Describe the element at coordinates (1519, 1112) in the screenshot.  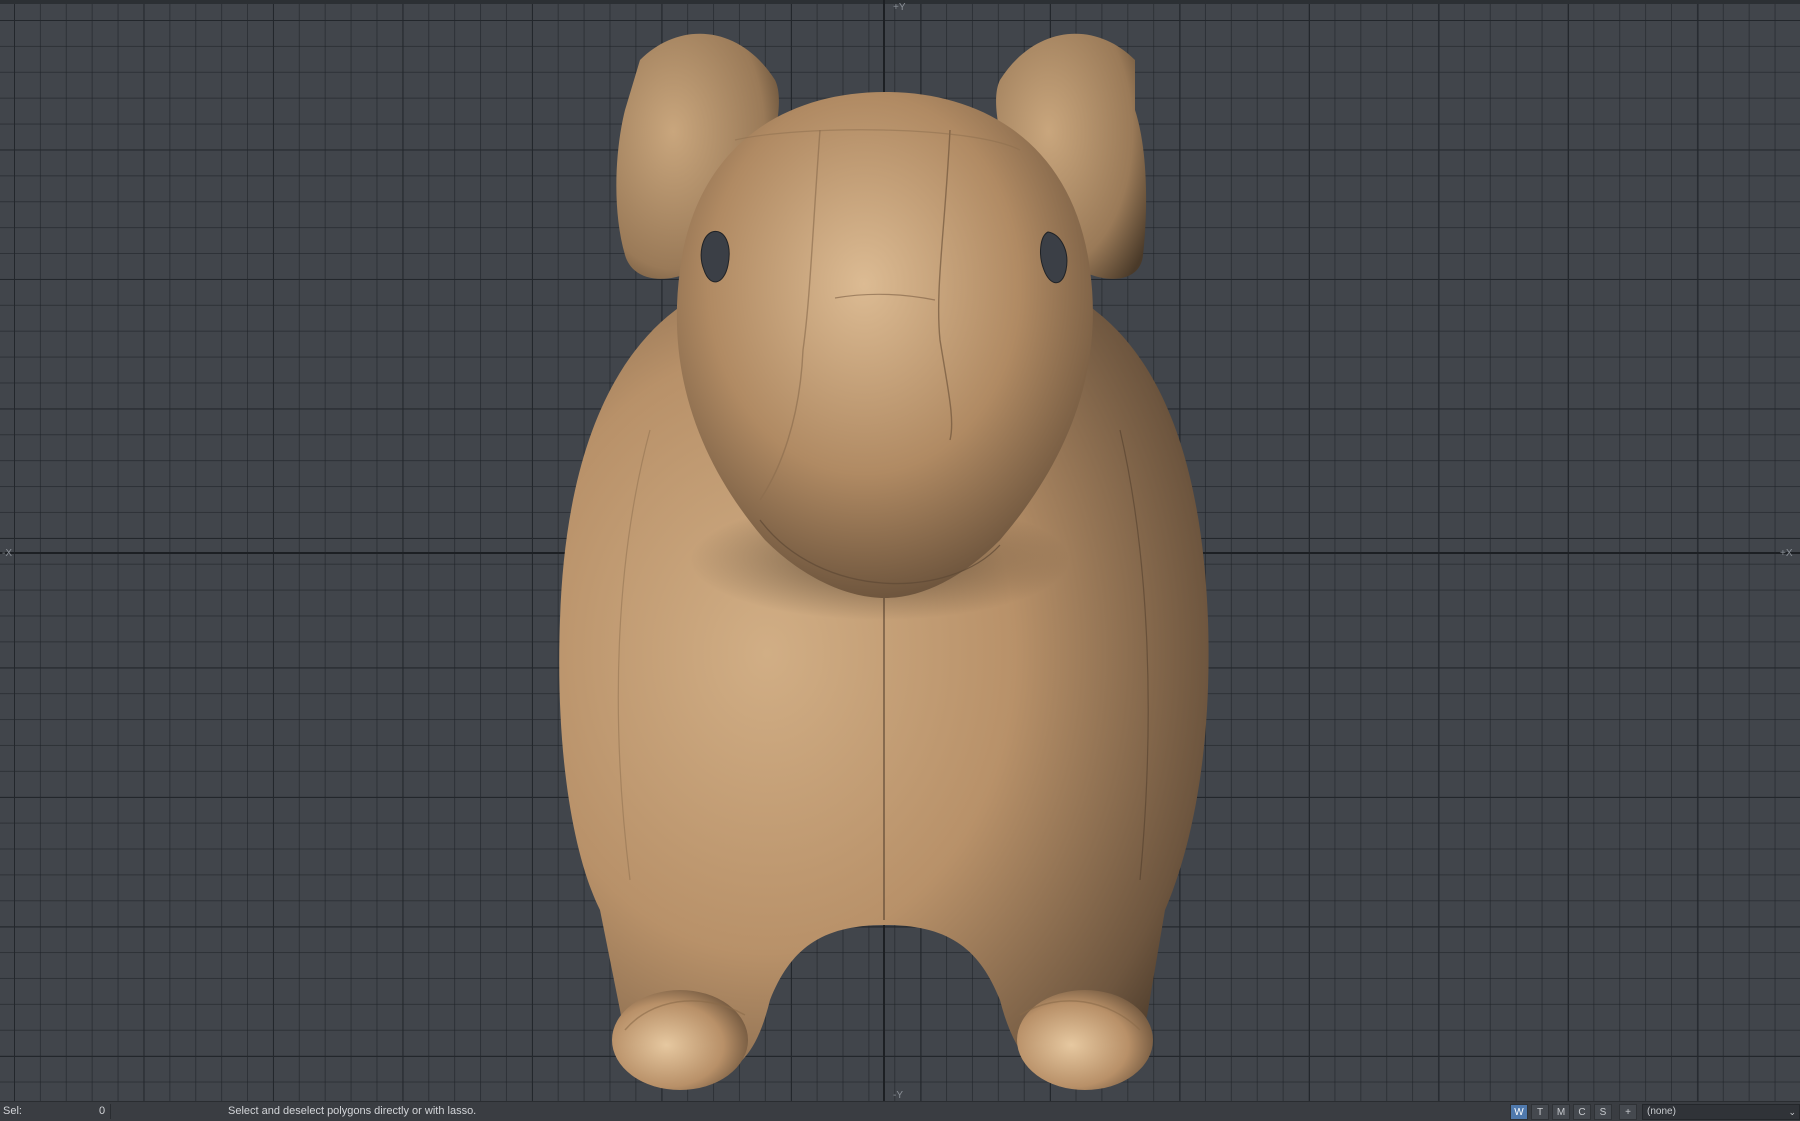
I see `mode-button-w: W` at that location.